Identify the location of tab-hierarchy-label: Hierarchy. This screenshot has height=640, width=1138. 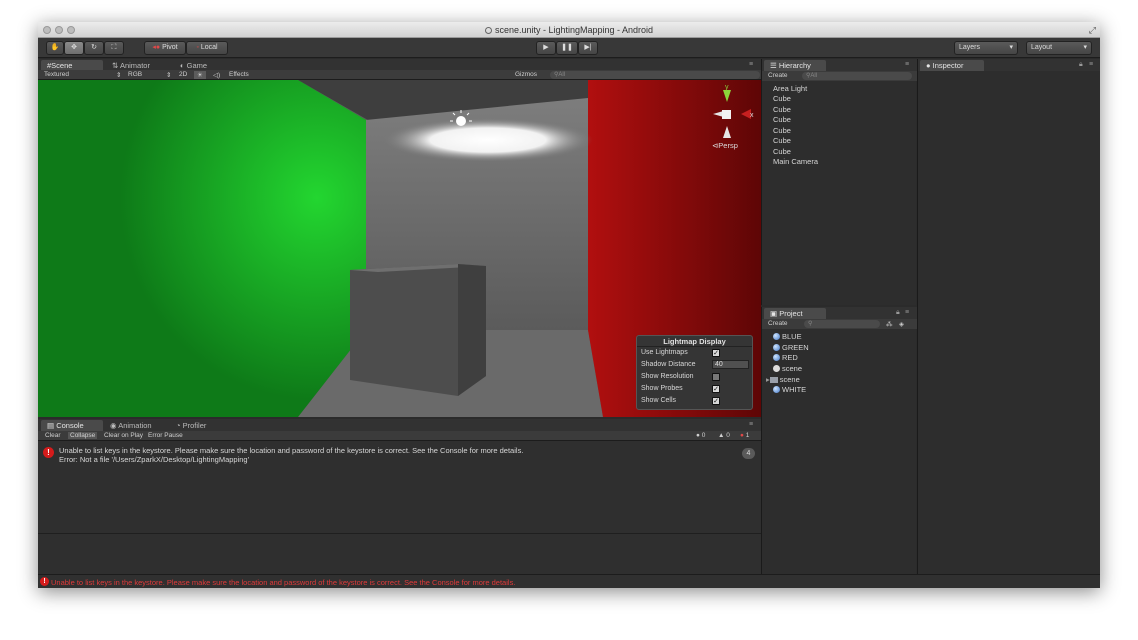
(794, 65).